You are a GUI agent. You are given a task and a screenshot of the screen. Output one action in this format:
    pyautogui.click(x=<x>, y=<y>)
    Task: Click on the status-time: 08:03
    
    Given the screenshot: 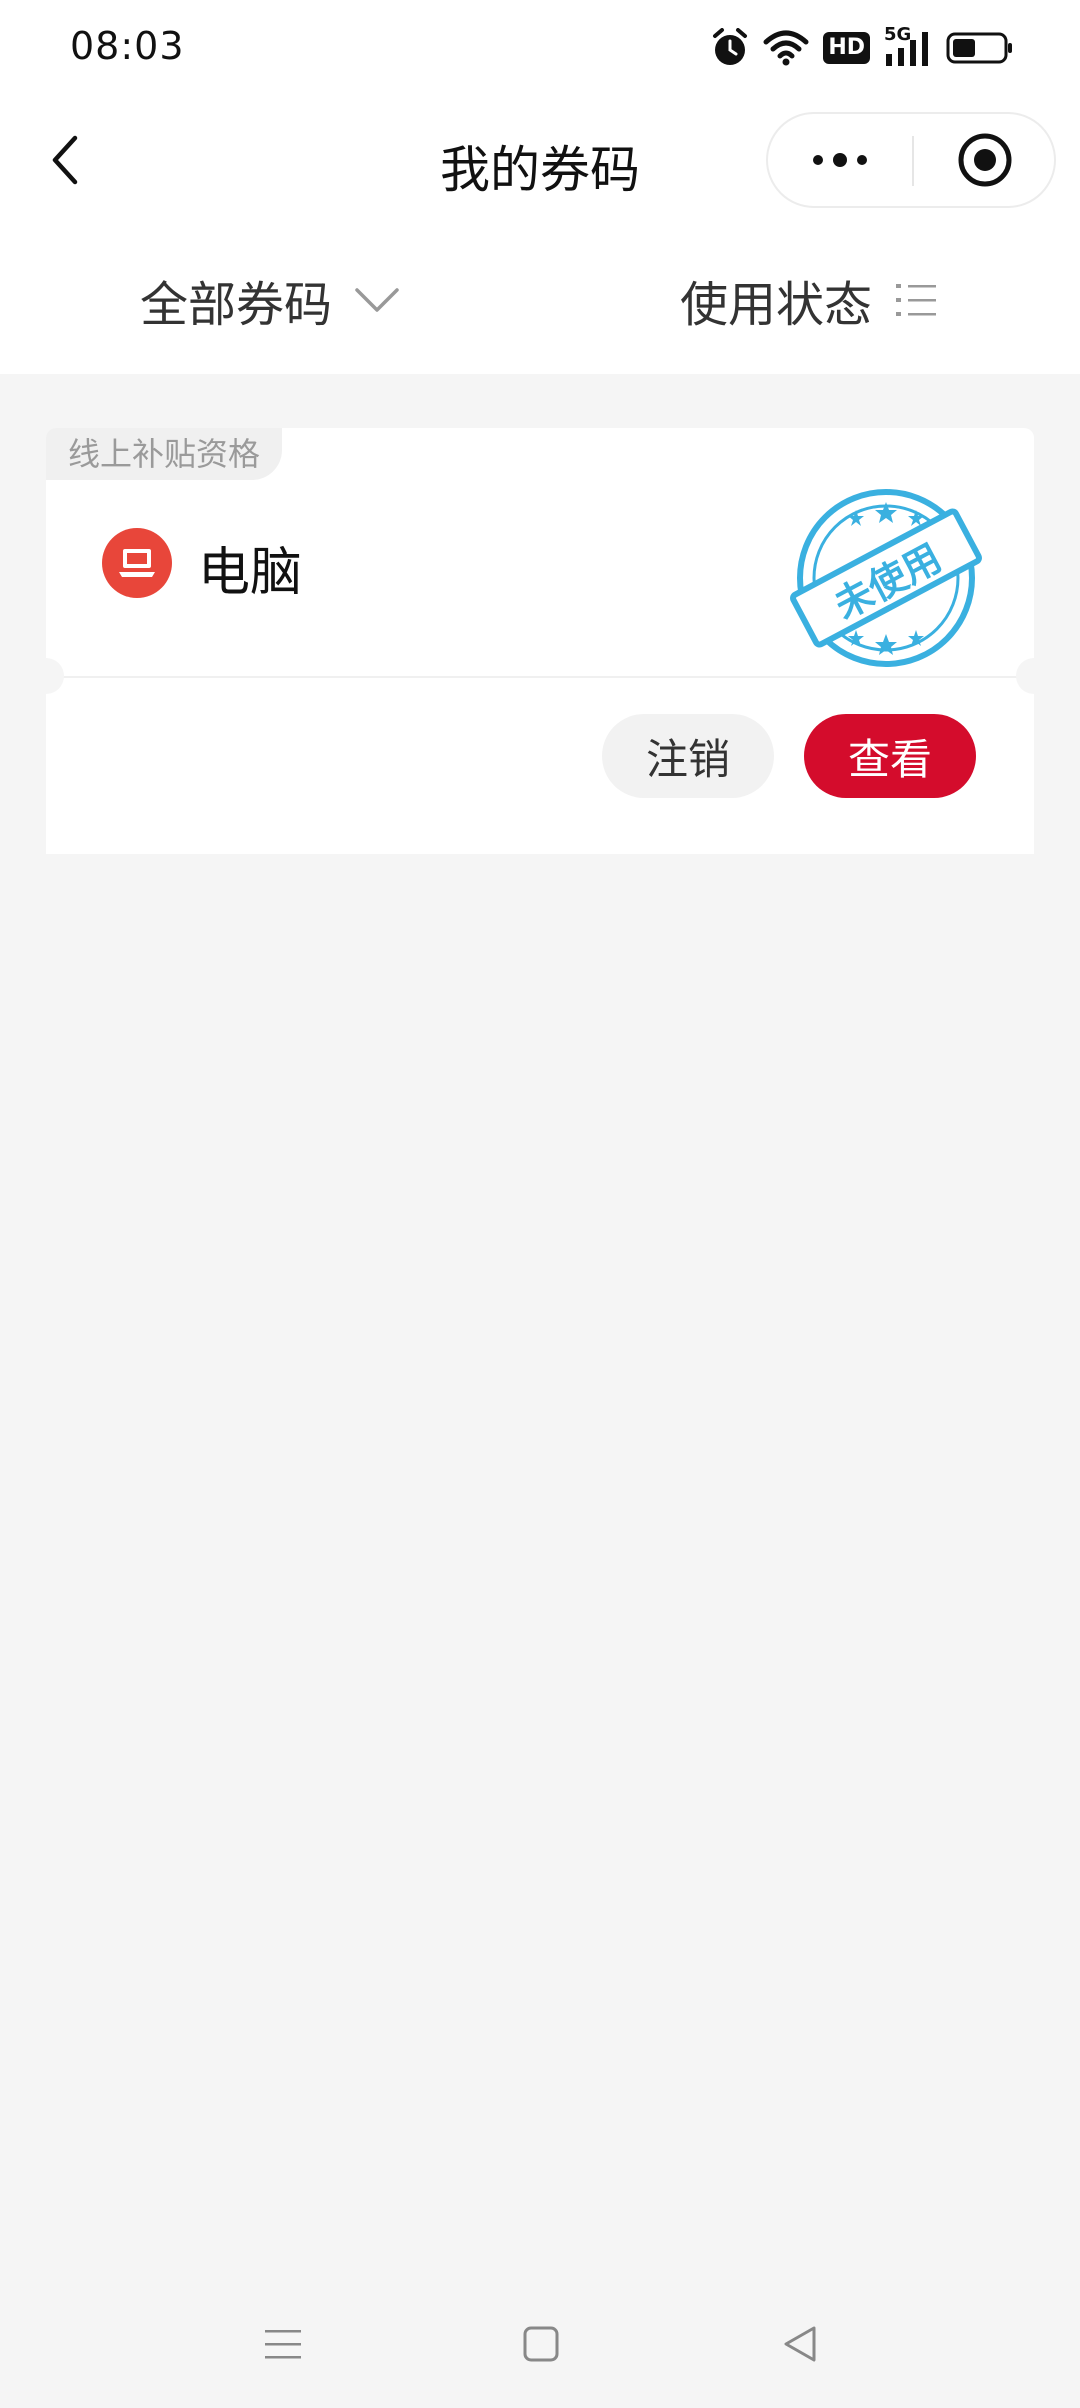 What is the action you would take?
    pyautogui.click(x=127, y=46)
    